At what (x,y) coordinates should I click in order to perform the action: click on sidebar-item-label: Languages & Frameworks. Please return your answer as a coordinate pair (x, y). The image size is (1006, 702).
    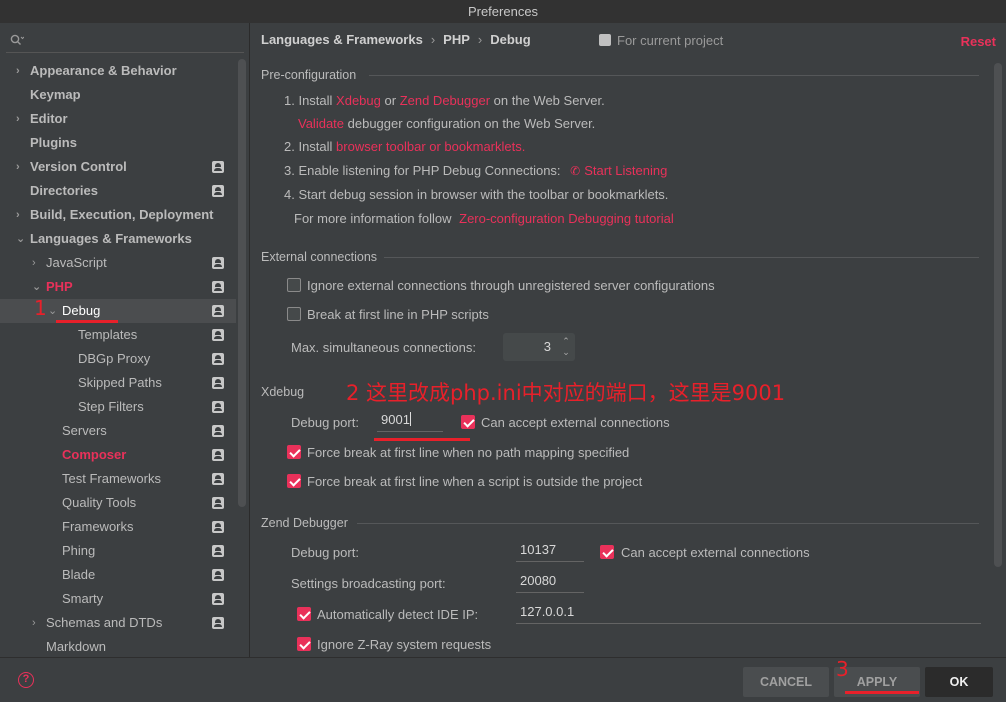
    Looking at the image, I should click on (111, 238).